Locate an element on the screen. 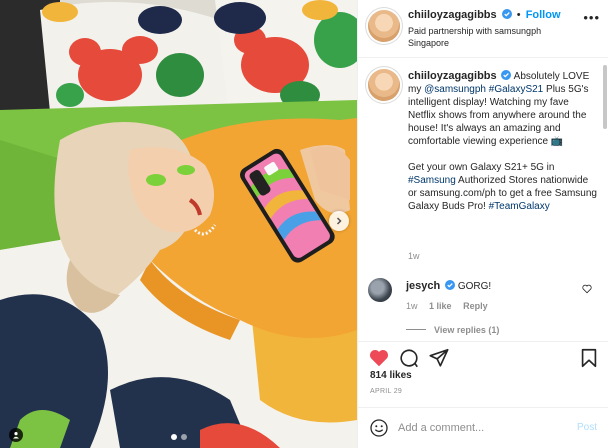 This screenshot has height=448, width=608. caption-emoji: 📺 is located at coordinates (557, 141).